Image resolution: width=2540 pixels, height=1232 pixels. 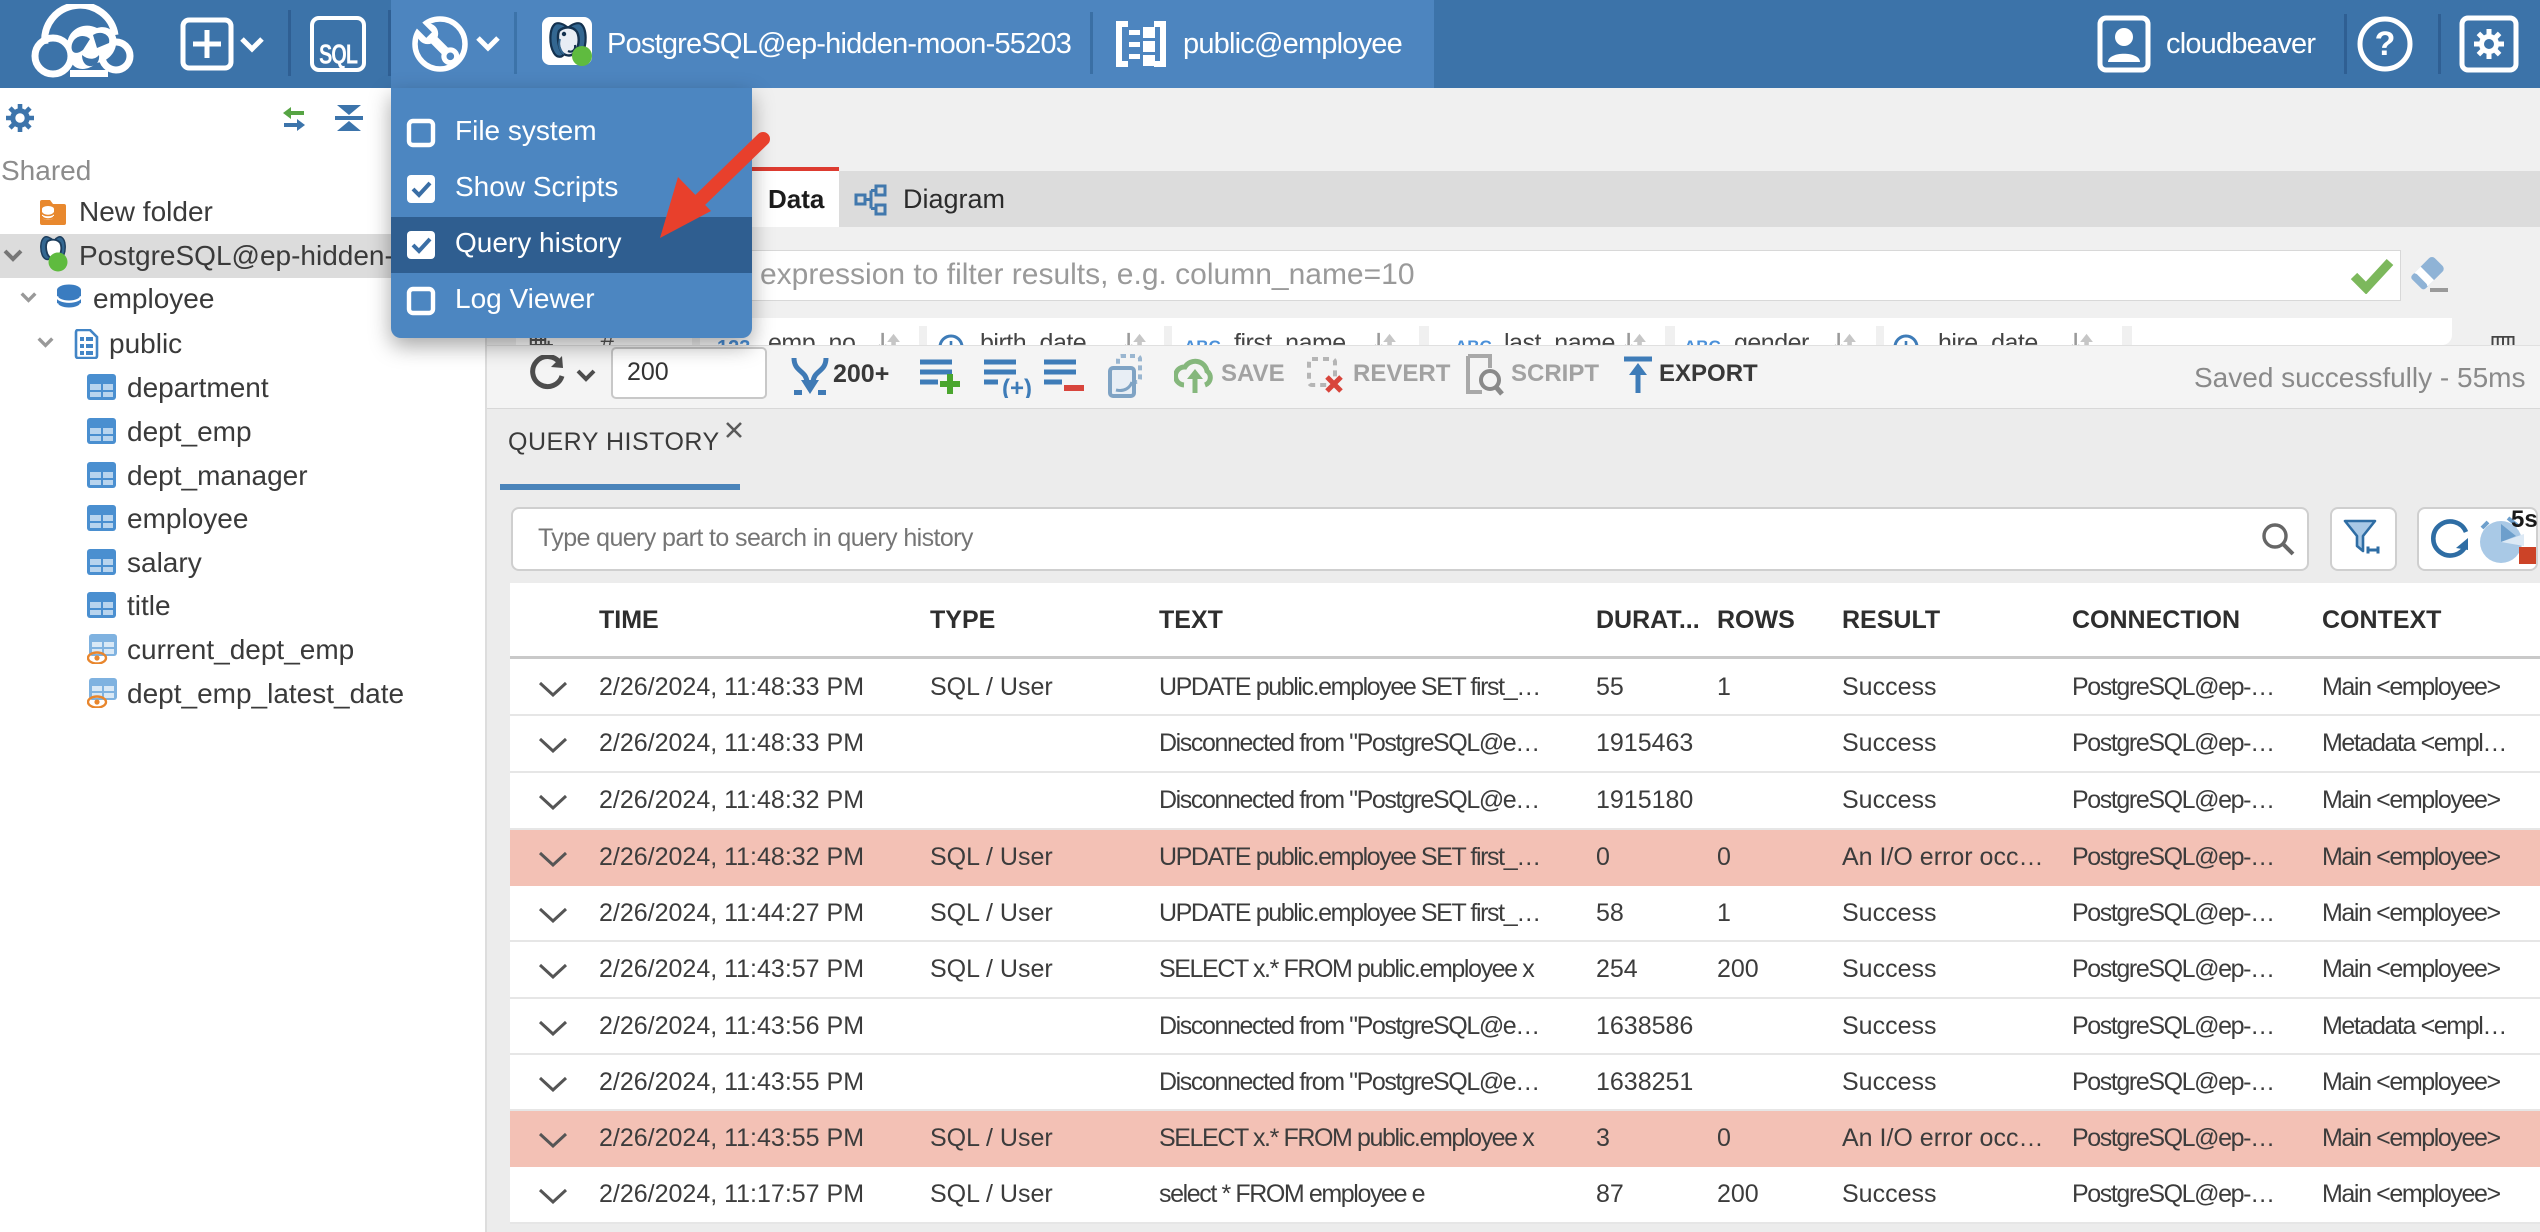 I want to click on svg-text: SQL, so click(x=338, y=54).